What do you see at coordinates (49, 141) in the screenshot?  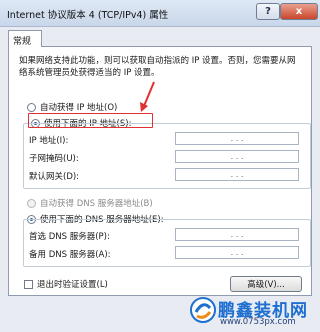 I see `ip-address-label: IP 地址(I):` at bounding box center [49, 141].